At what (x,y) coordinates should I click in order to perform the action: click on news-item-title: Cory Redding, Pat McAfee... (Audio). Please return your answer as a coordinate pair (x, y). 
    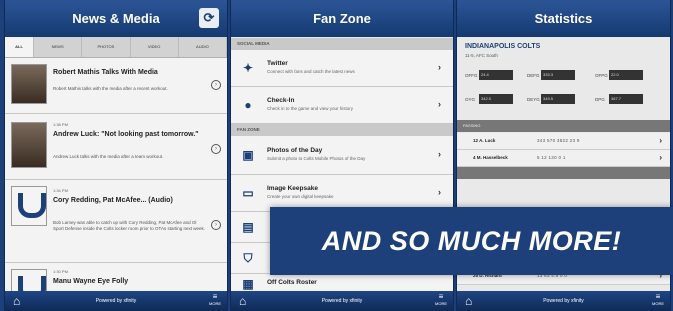
    Looking at the image, I should click on (113, 200).